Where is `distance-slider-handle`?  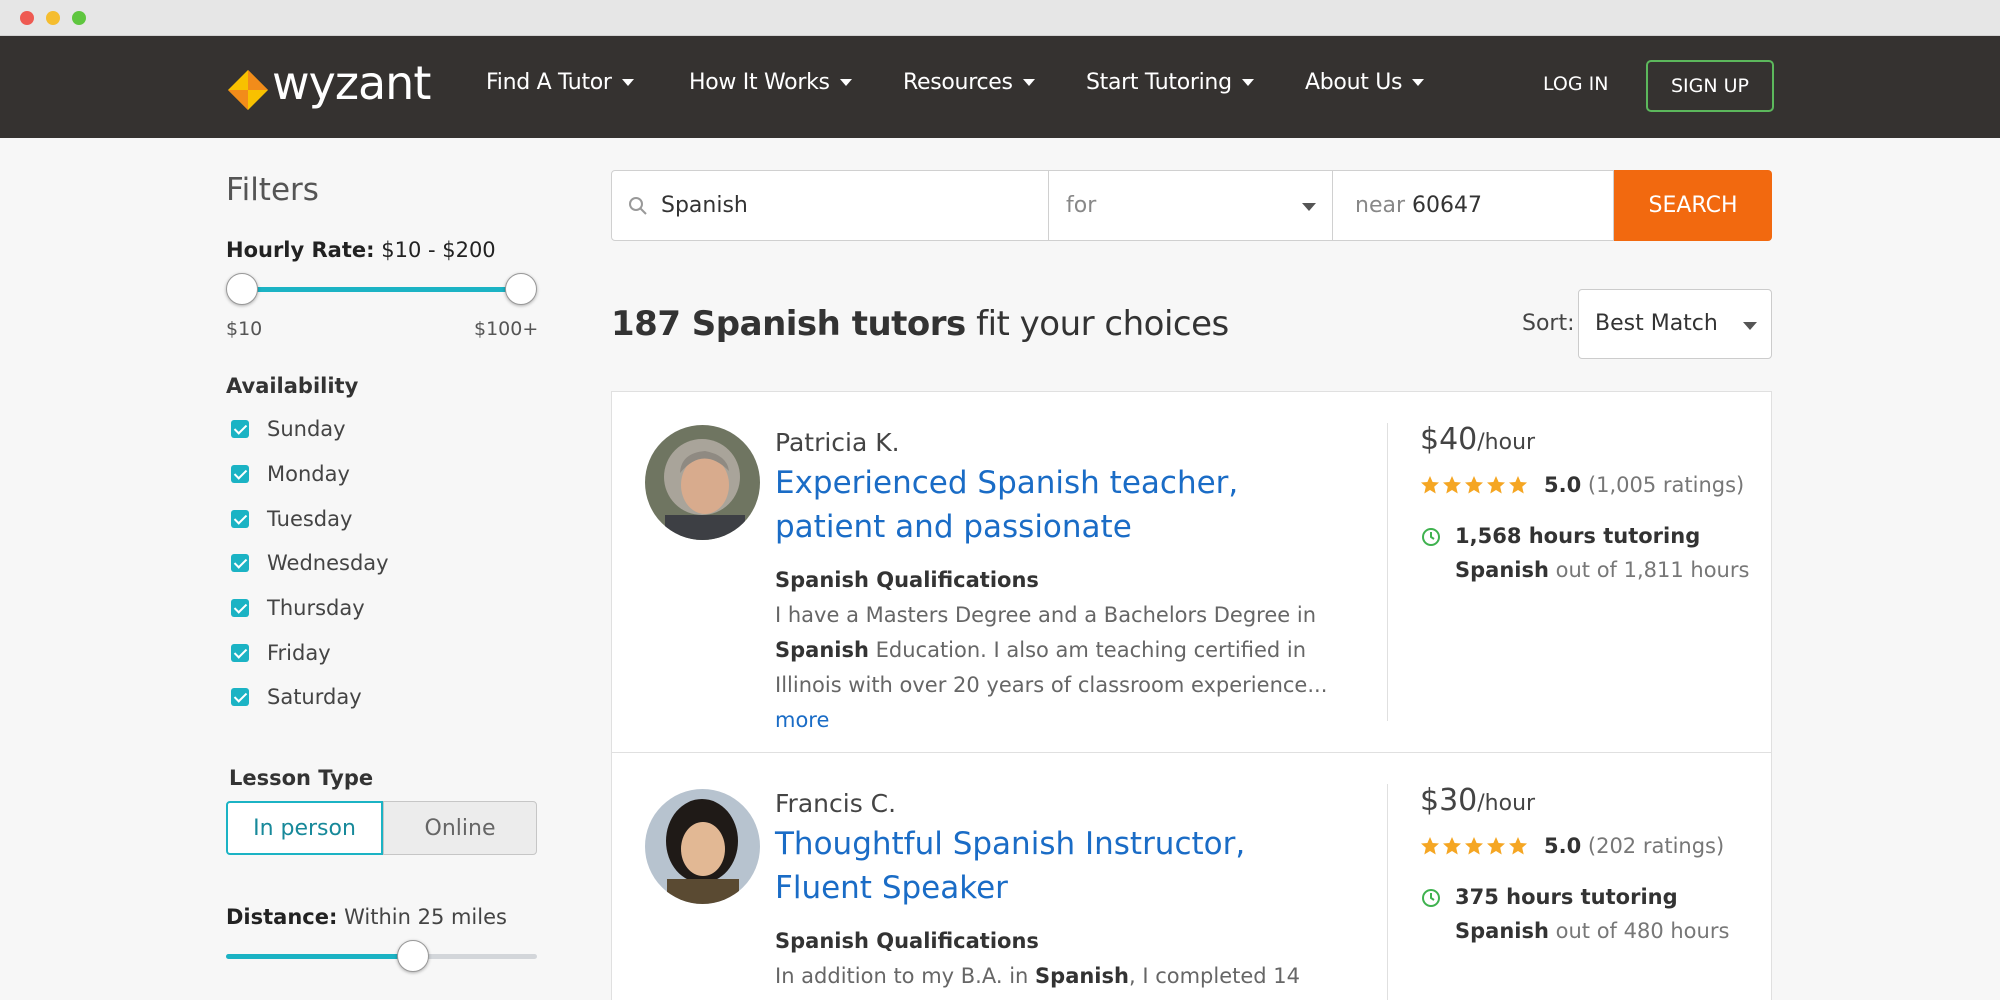 distance-slider-handle is located at coordinates (412, 956).